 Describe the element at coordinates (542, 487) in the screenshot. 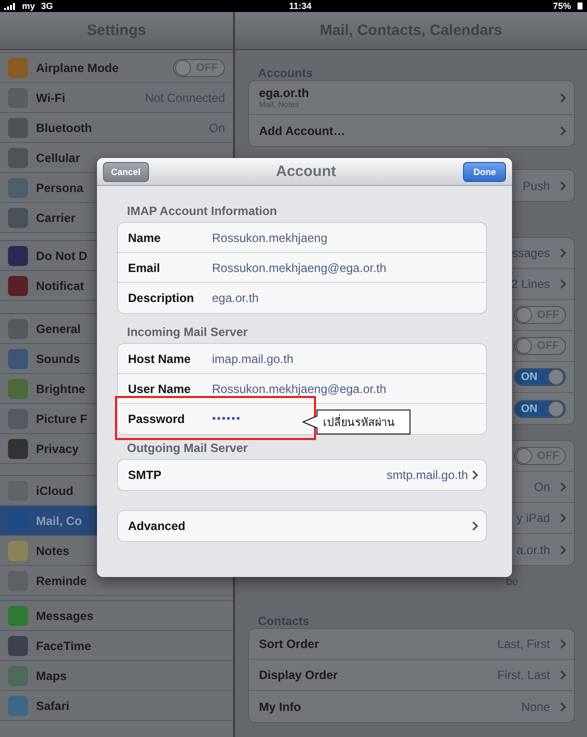

I see `row-value: On` at that location.